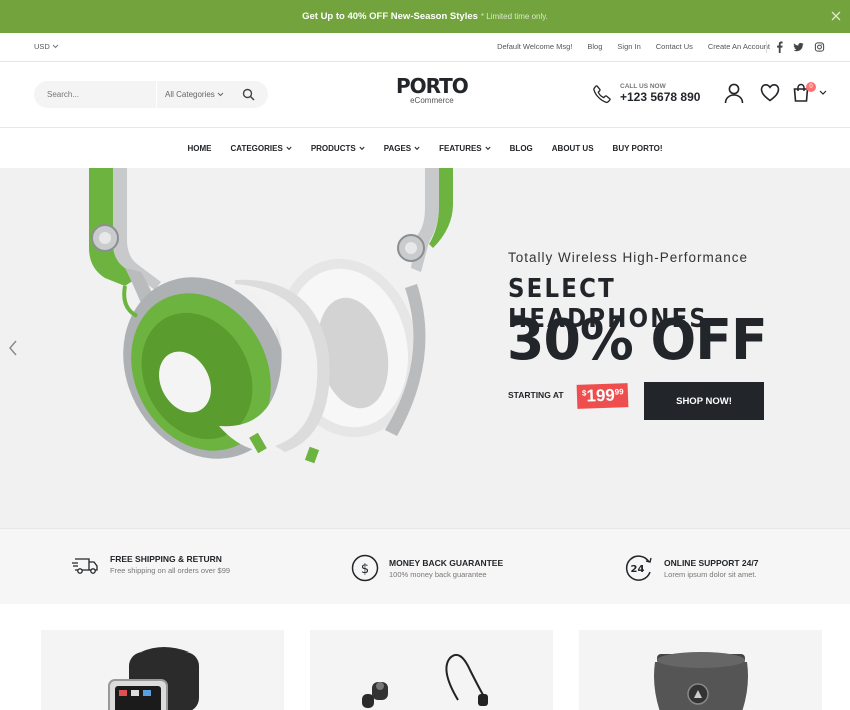  What do you see at coordinates (660, 97) in the screenshot?
I see `phone-number: +123 5678 890` at bounding box center [660, 97].